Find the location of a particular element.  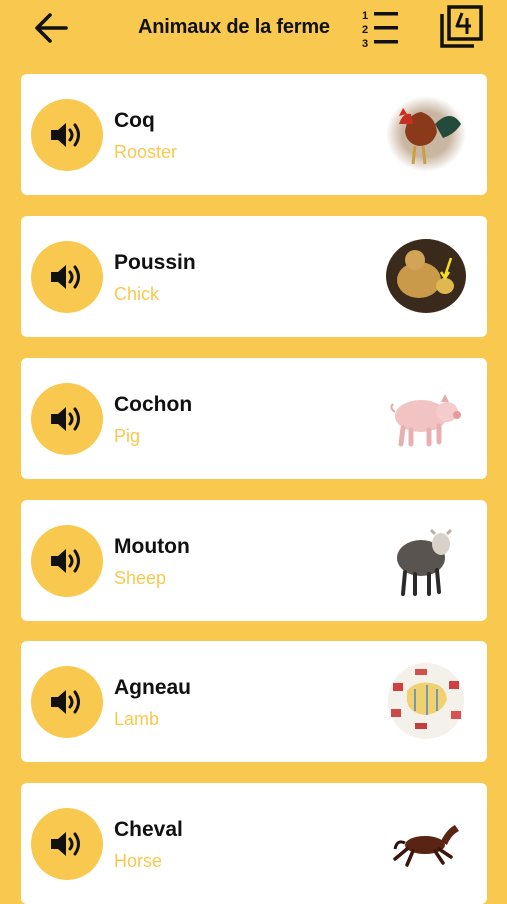

number-four-button is located at coordinates (461, 27).